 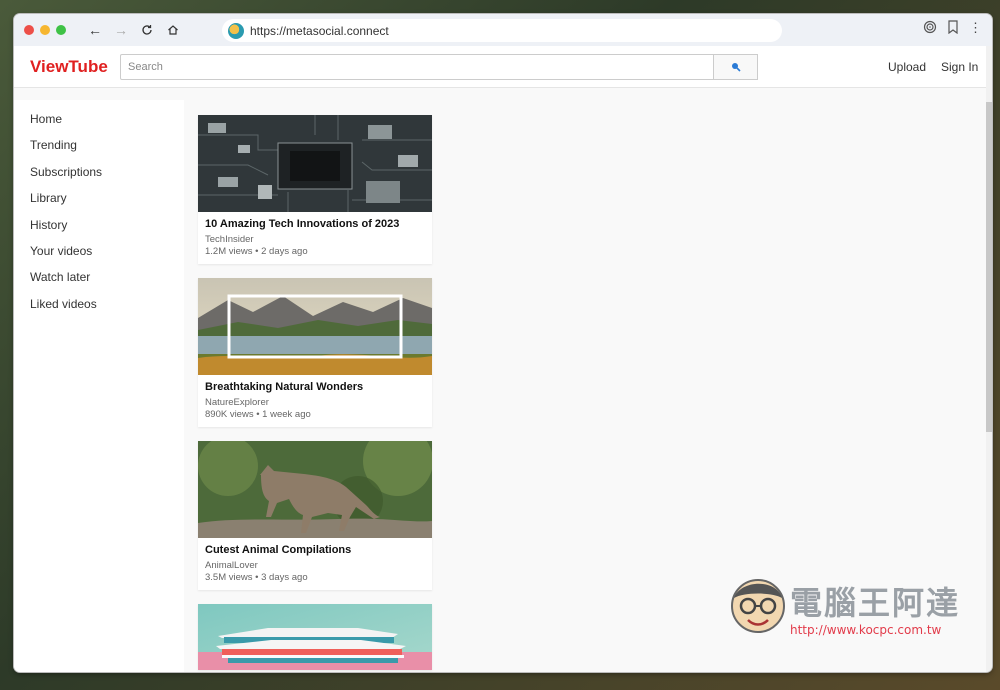 What do you see at coordinates (173, 30) in the screenshot?
I see `home-icon` at bounding box center [173, 30].